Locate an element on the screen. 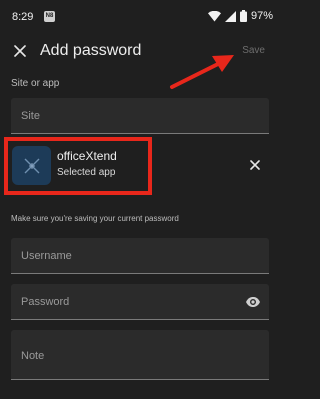  password-field is located at coordinates (140, 302).